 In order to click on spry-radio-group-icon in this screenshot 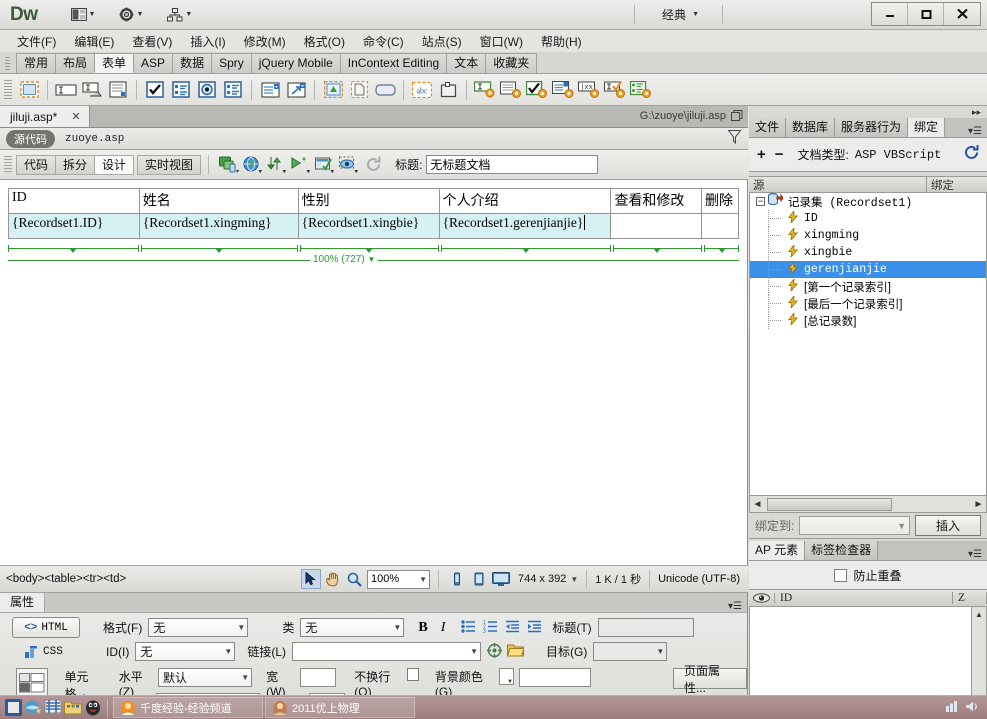, I will do `click(641, 90)`.